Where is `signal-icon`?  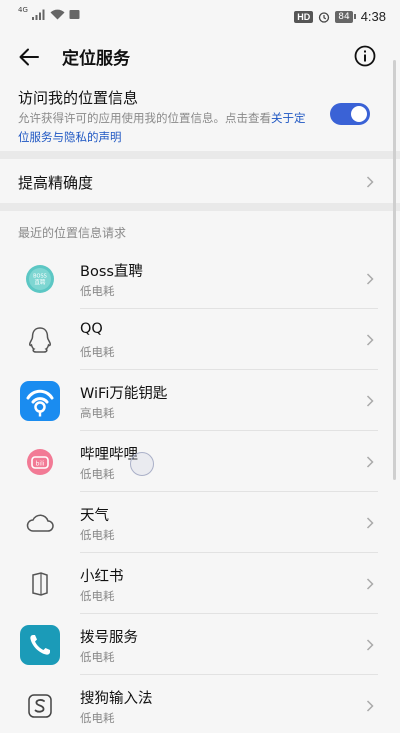 signal-icon is located at coordinates (38, 14).